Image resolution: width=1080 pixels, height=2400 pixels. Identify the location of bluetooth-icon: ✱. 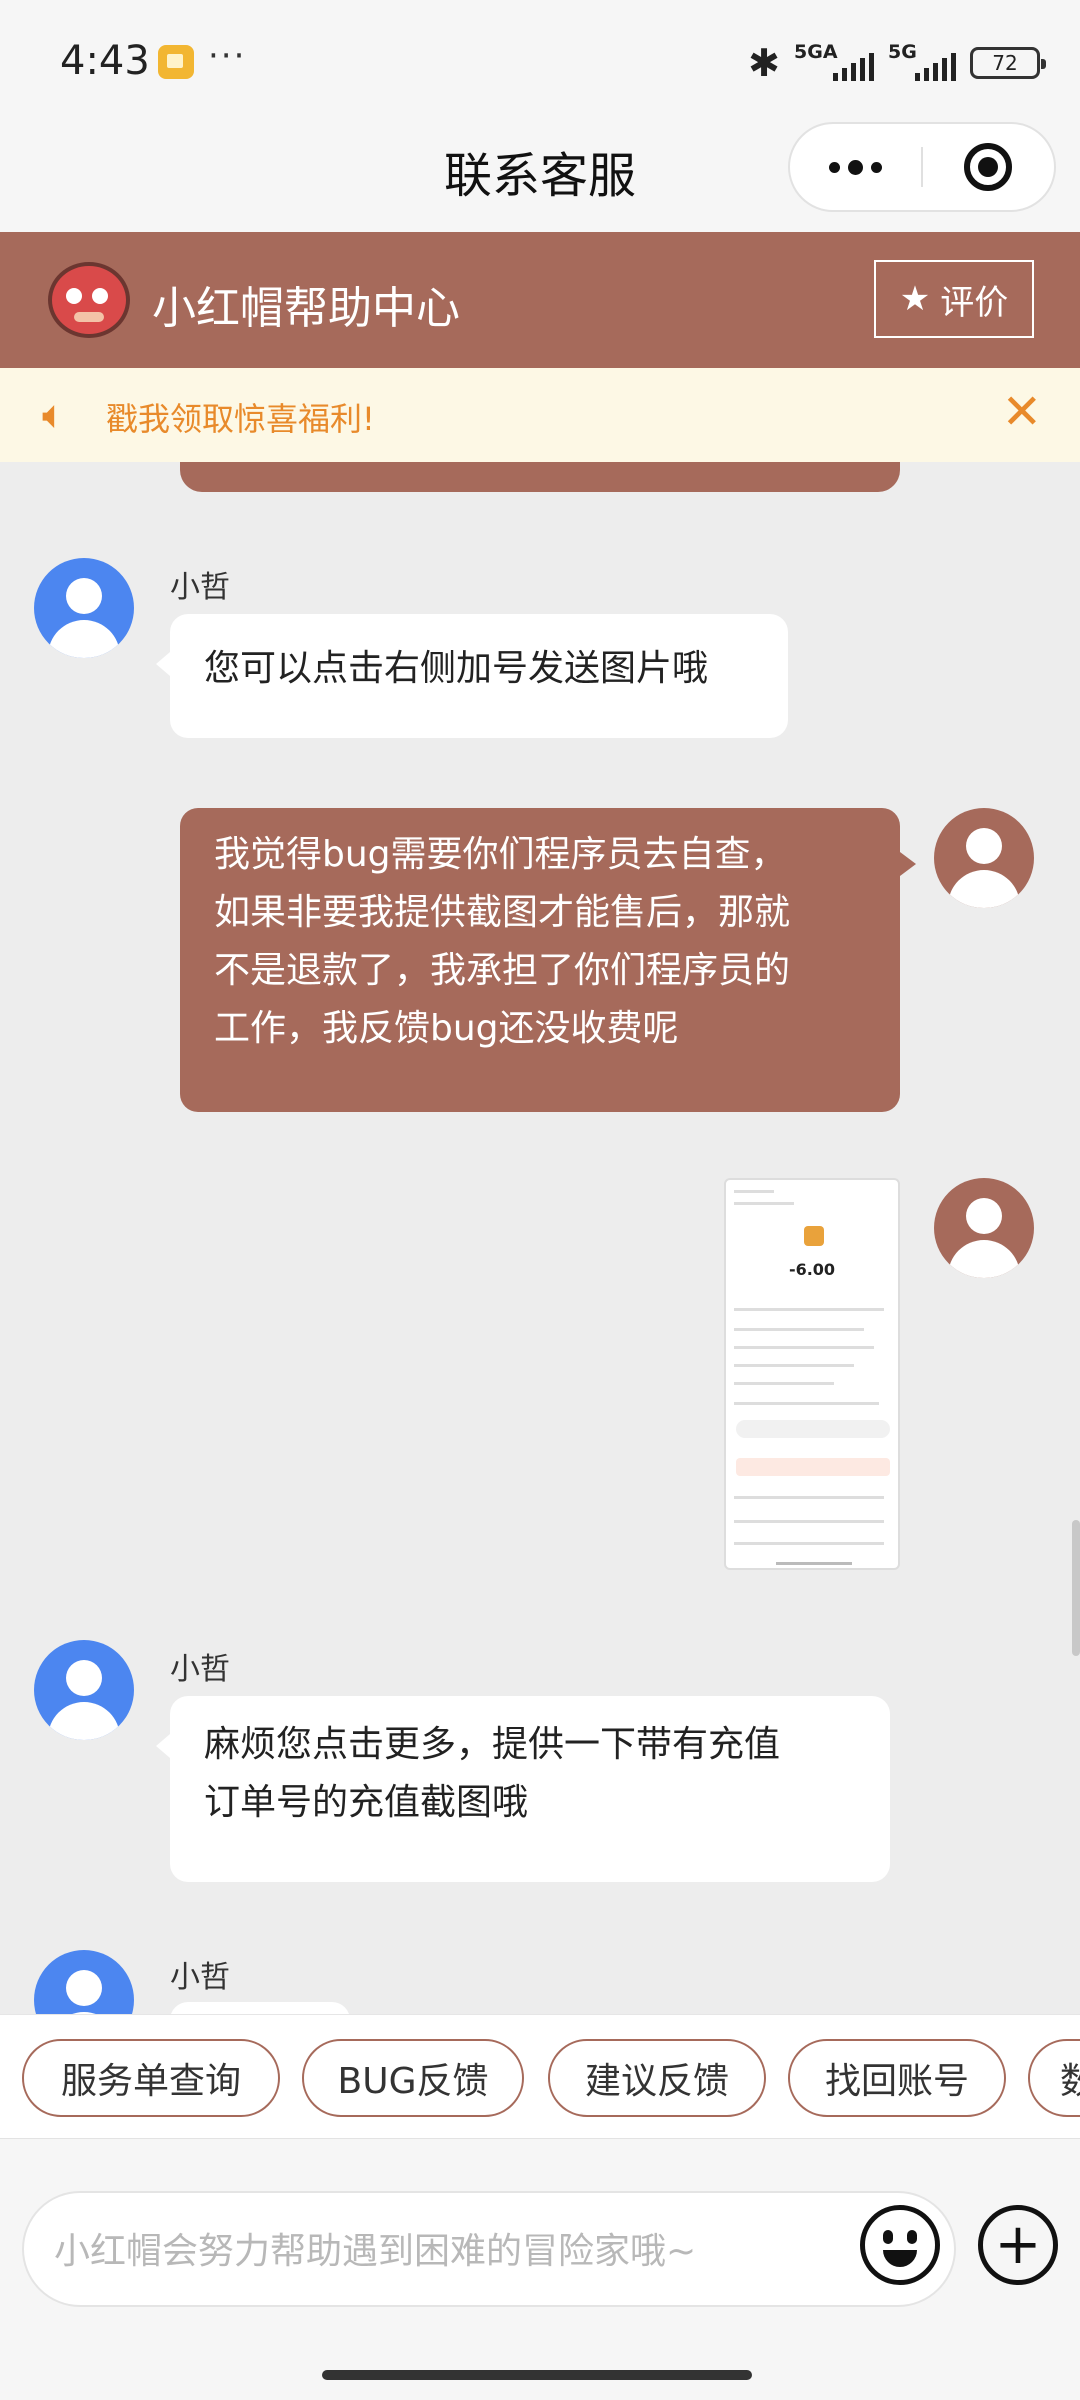
(764, 63).